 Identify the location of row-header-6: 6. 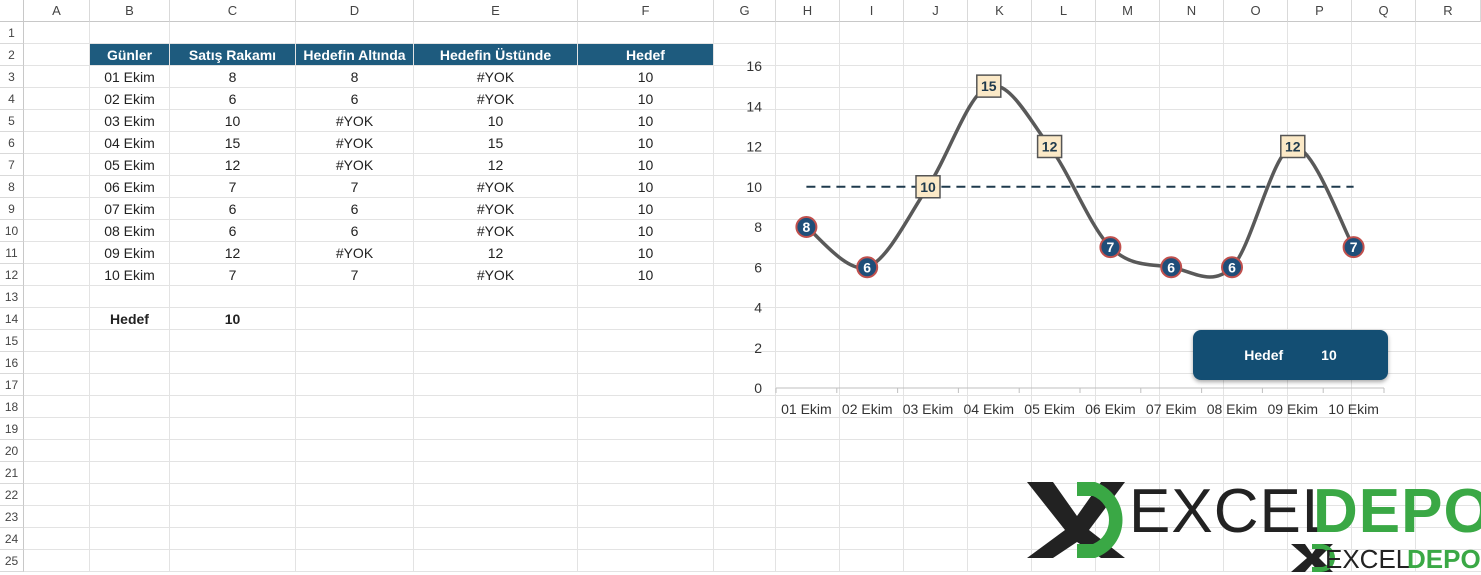
(12, 143).